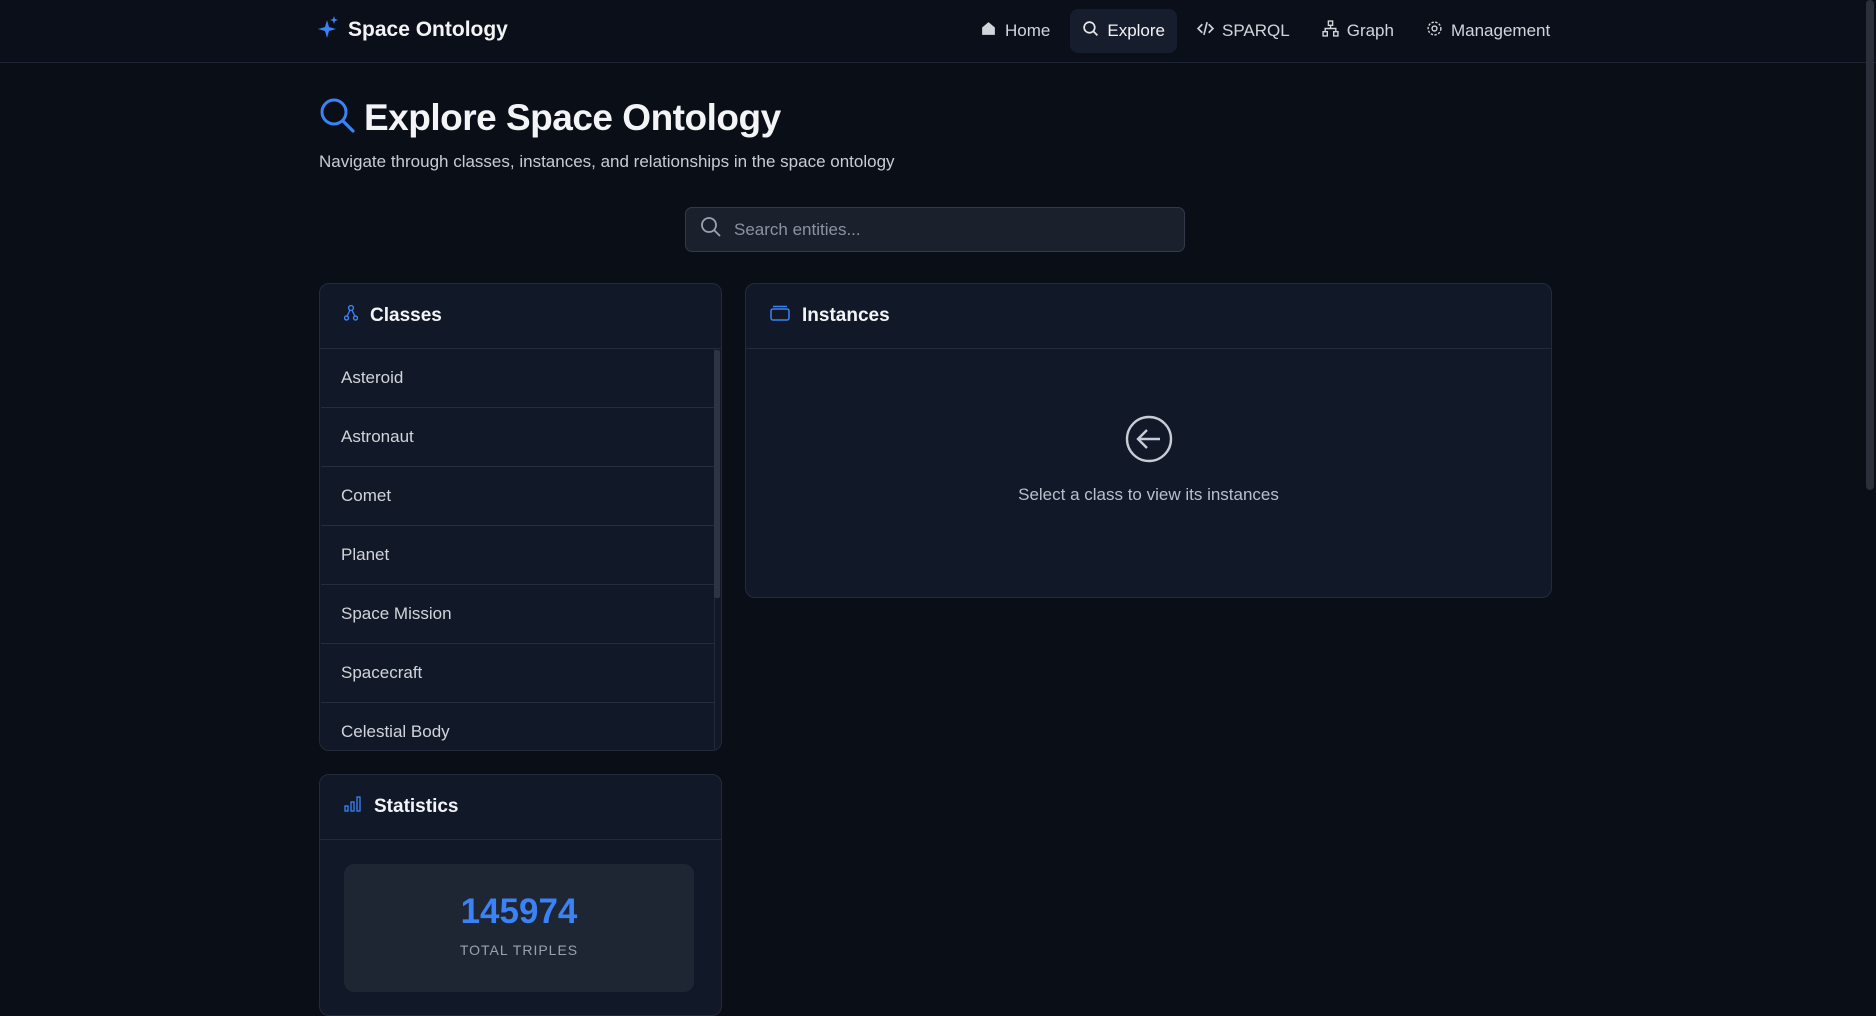 The image size is (1876, 1016). Describe the element at coordinates (938, 31) in the screenshot. I see `top-navbar: Space Ontology Home Explore SPARQL Graph` at that location.